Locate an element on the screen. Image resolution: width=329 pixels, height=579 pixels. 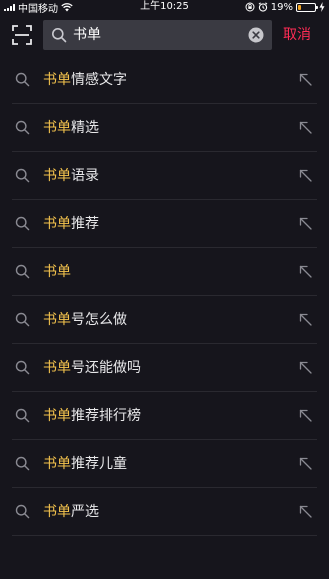
status-left: 中国移动 is located at coordinates (38, 7).